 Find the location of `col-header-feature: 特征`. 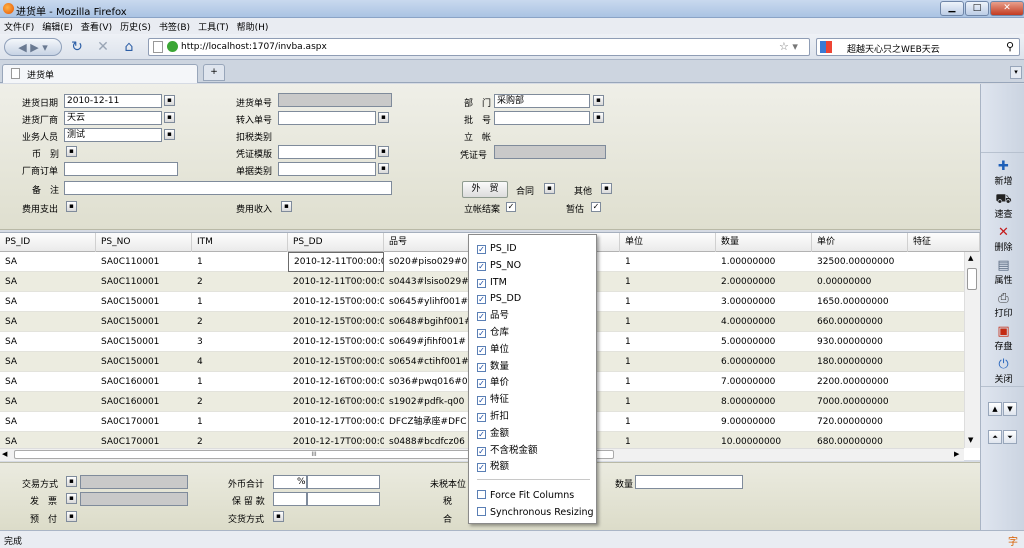

col-header-feature: 特征 is located at coordinates (944, 242).